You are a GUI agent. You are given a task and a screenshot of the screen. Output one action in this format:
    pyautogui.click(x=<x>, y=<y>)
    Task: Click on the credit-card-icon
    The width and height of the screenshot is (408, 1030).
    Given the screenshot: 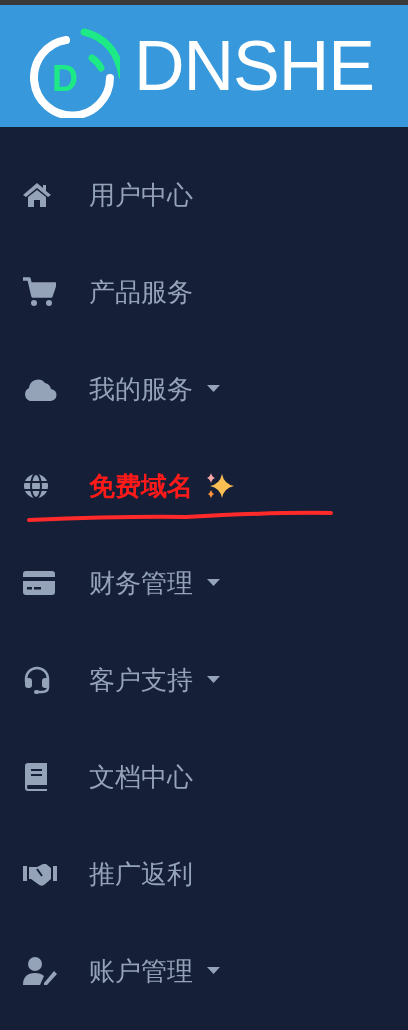 What is the action you would take?
    pyautogui.click(x=39, y=582)
    